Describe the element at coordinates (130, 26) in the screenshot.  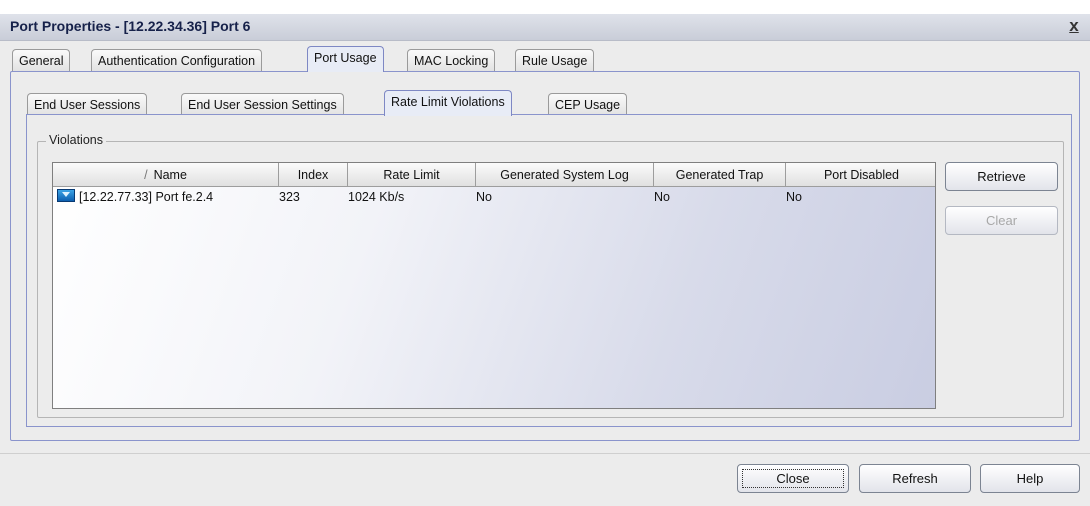
I see `window-title: Port Properties - [12.22.34.36] Port 6` at that location.